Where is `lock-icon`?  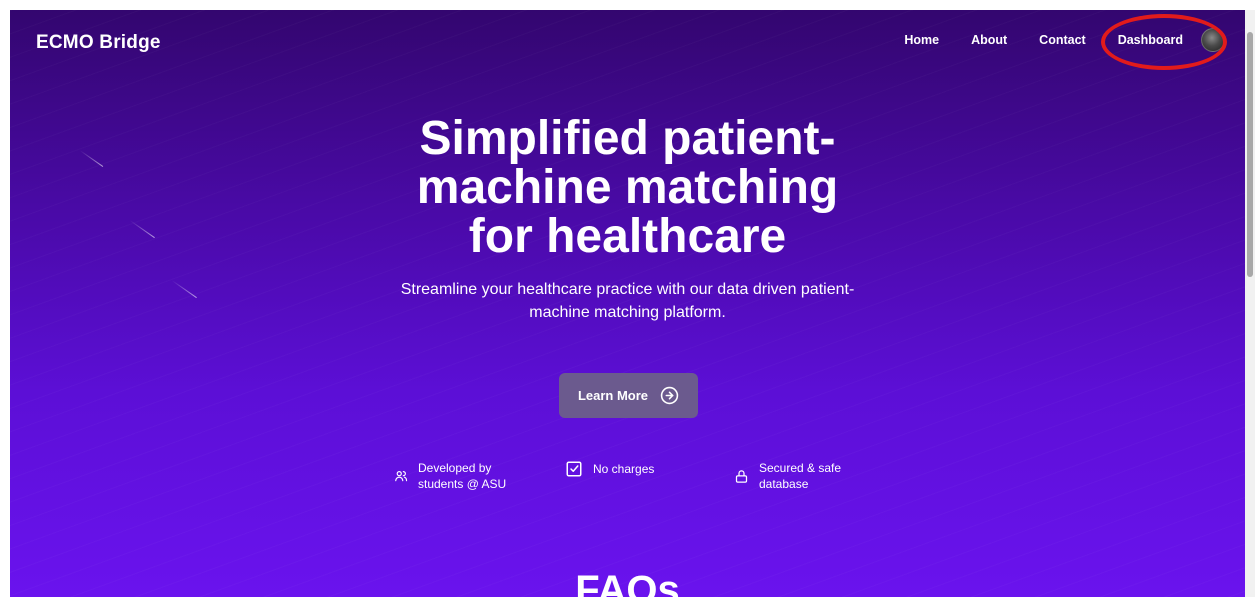
lock-icon is located at coordinates (741, 476).